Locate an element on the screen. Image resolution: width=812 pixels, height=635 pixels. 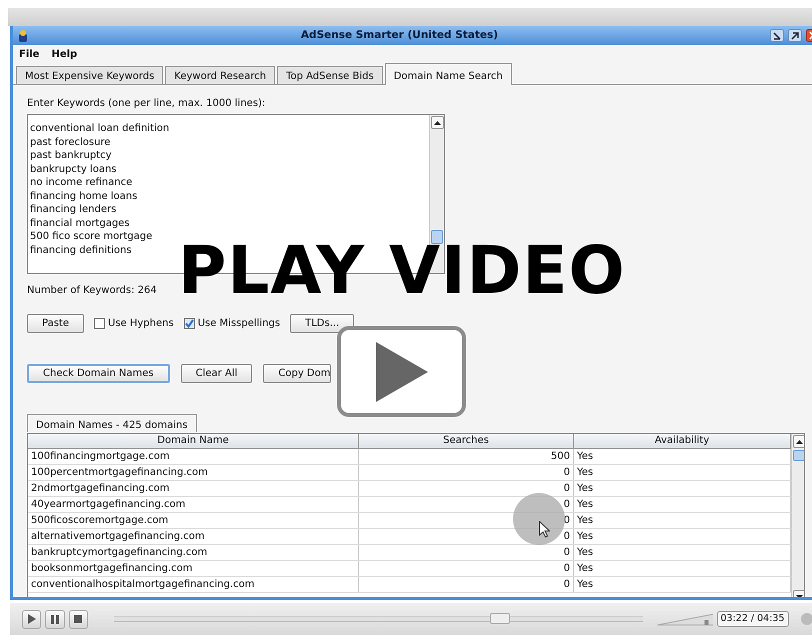
tab: Domain Name Search is located at coordinates (448, 74).